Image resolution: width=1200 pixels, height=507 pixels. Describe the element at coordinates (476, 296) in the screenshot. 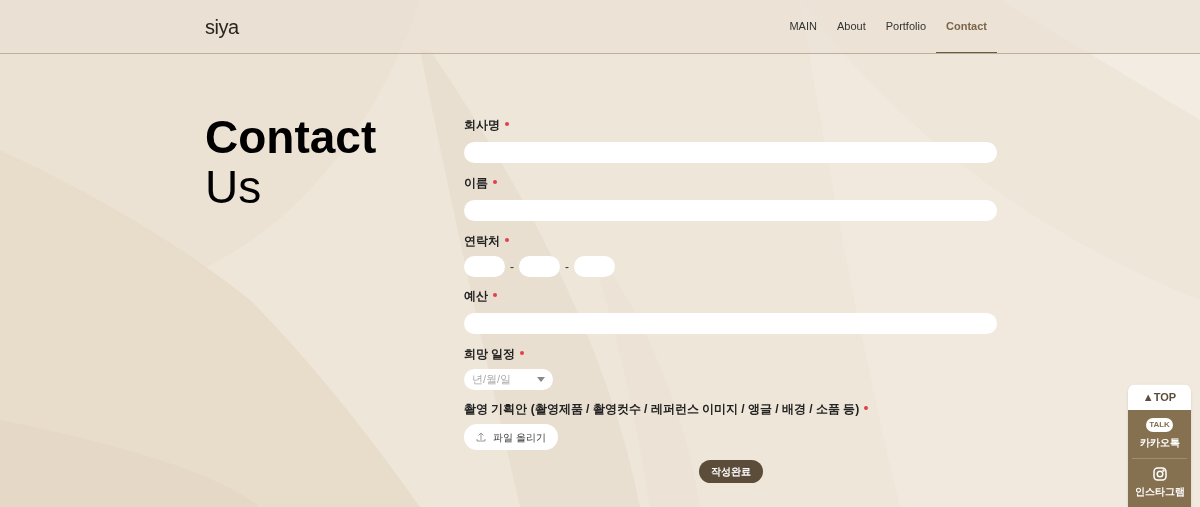

I see `field-label: 예산` at that location.